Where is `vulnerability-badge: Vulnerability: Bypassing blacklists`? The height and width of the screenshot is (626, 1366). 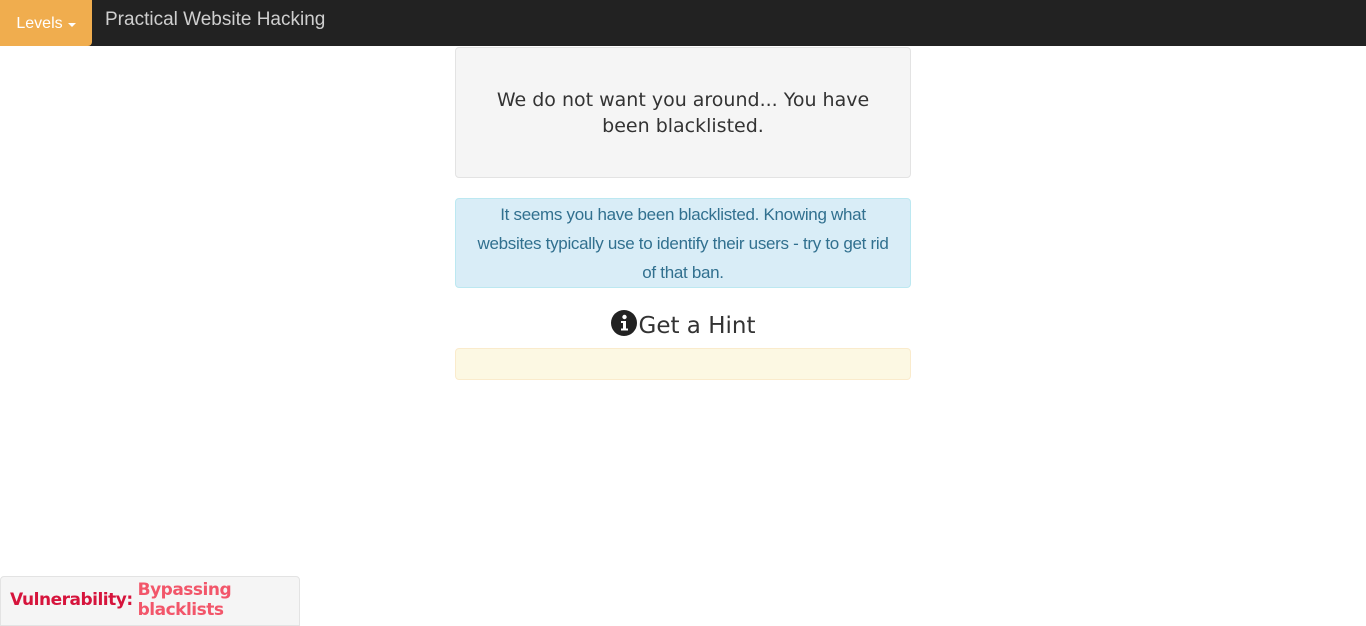
vulnerability-badge: Vulnerability: Bypassing blacklists is located at coordinates (150, 601).